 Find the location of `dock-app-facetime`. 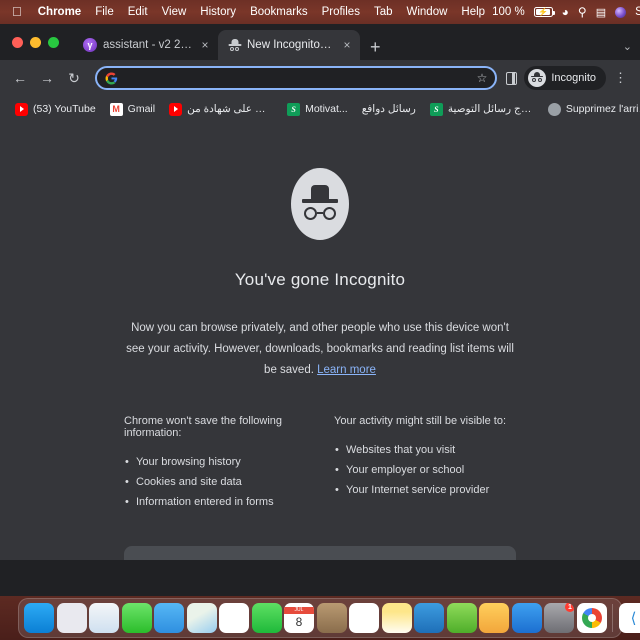

dock-app-facetime is located at coordinates (266, 618).